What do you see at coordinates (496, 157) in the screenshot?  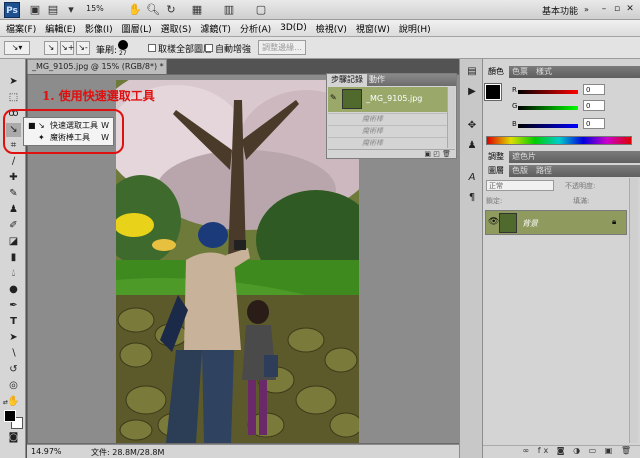 I see `tab-adjustments: 調整` at bounding box center [496, 157].